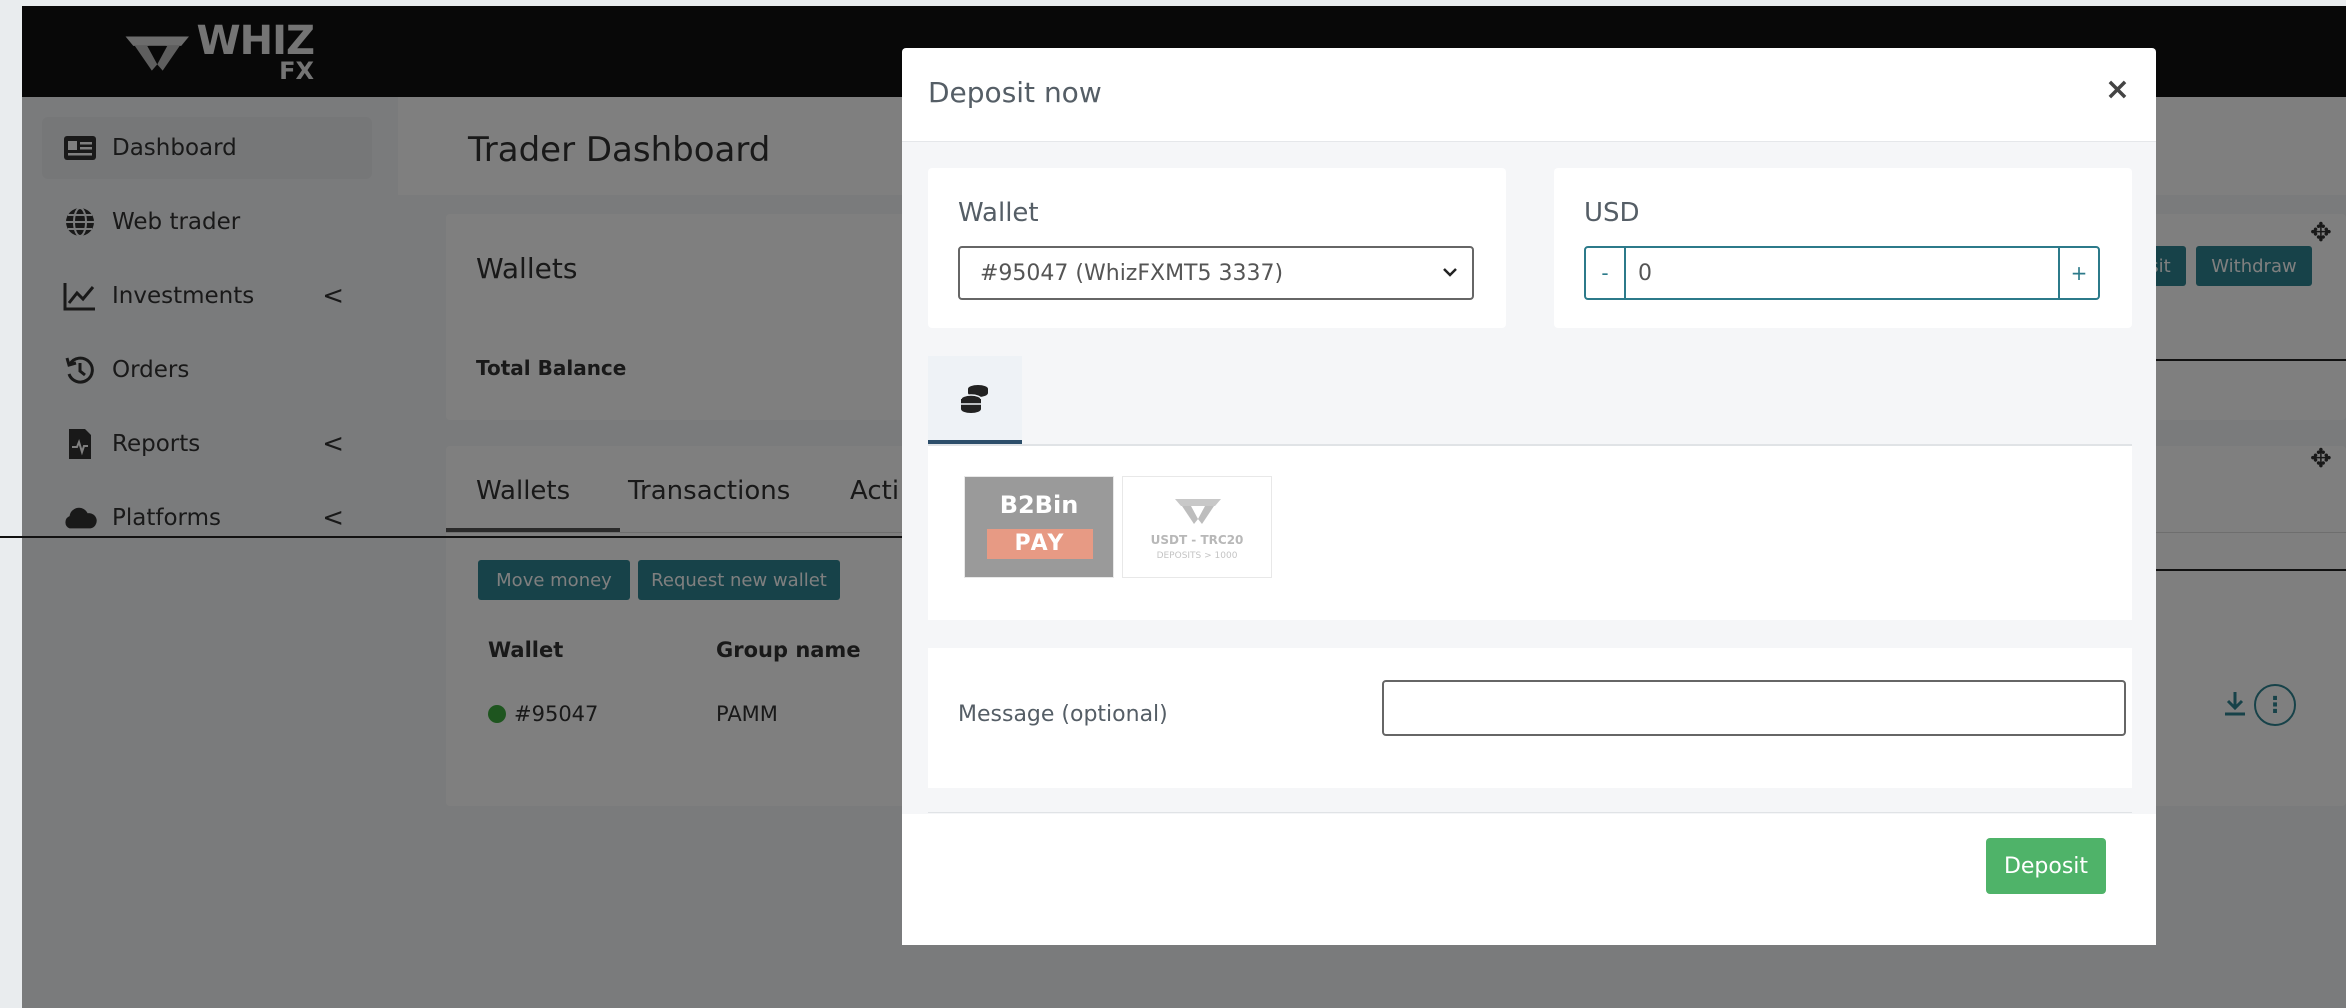  Describe the element at coordinates (2046, 866) in the screenshot. I see `submit-deposit-button: Deposit` at that location.